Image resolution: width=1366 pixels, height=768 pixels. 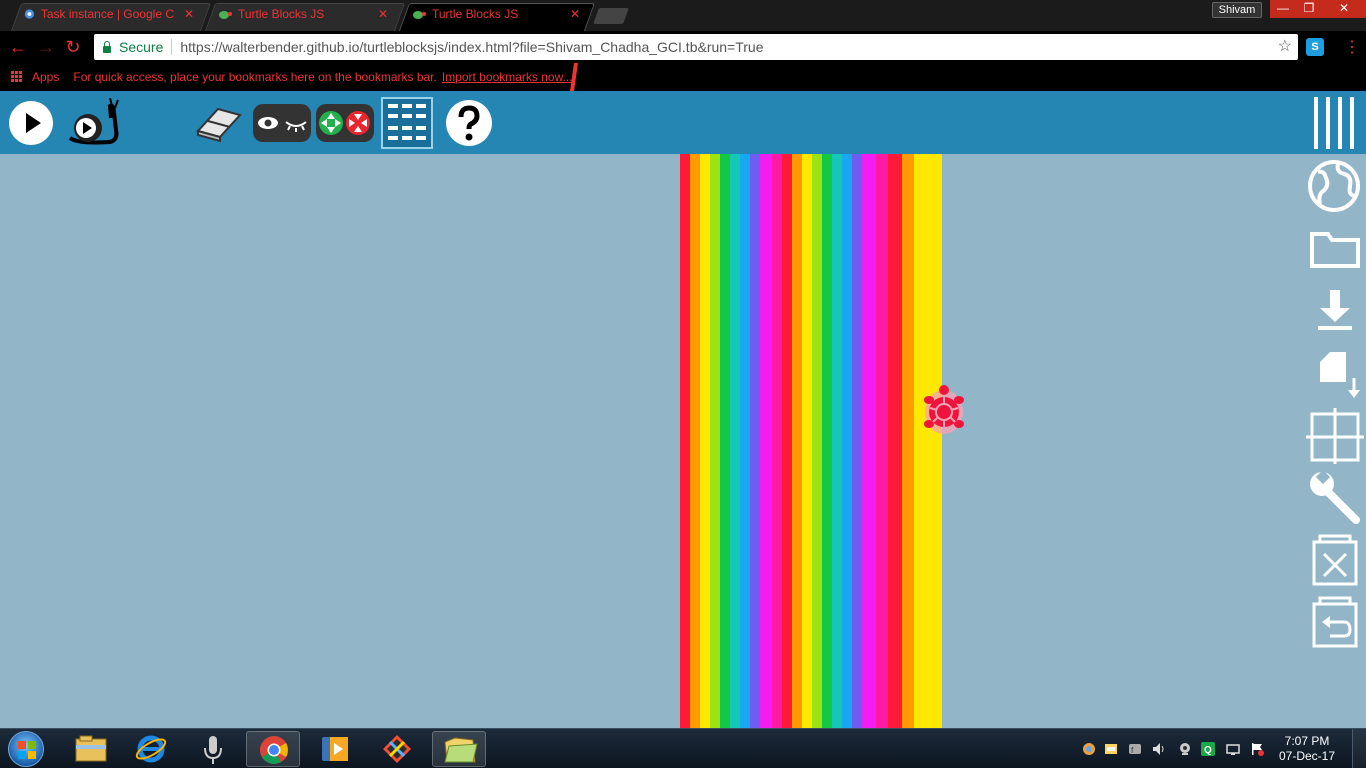 I want to click on rainbow-drawing, so click(x=811, y=441).